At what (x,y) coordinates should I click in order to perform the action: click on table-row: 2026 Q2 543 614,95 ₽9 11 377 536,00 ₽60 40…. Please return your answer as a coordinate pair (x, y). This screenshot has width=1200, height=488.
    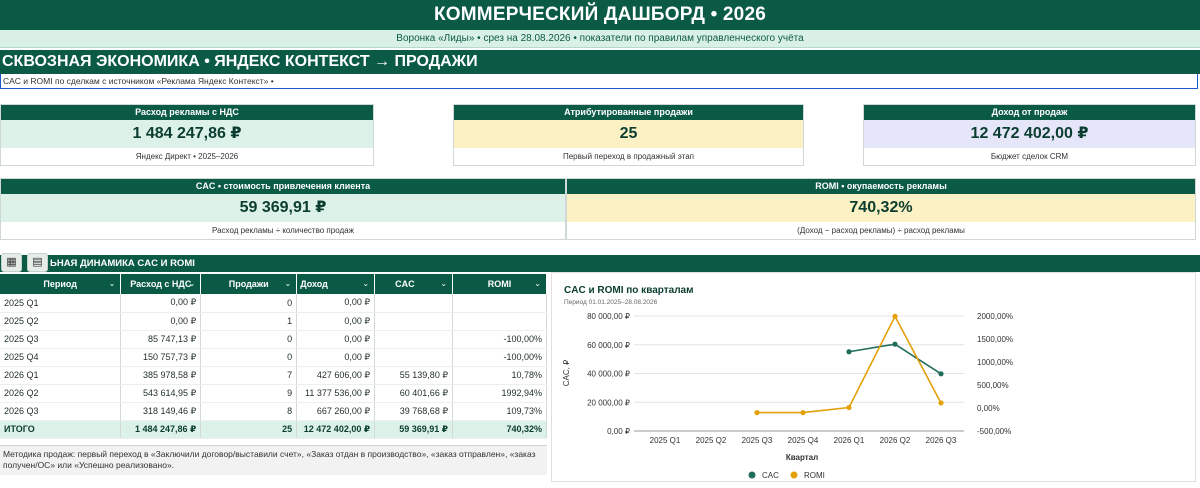
    Looking at the image, I should click on (273, 393).